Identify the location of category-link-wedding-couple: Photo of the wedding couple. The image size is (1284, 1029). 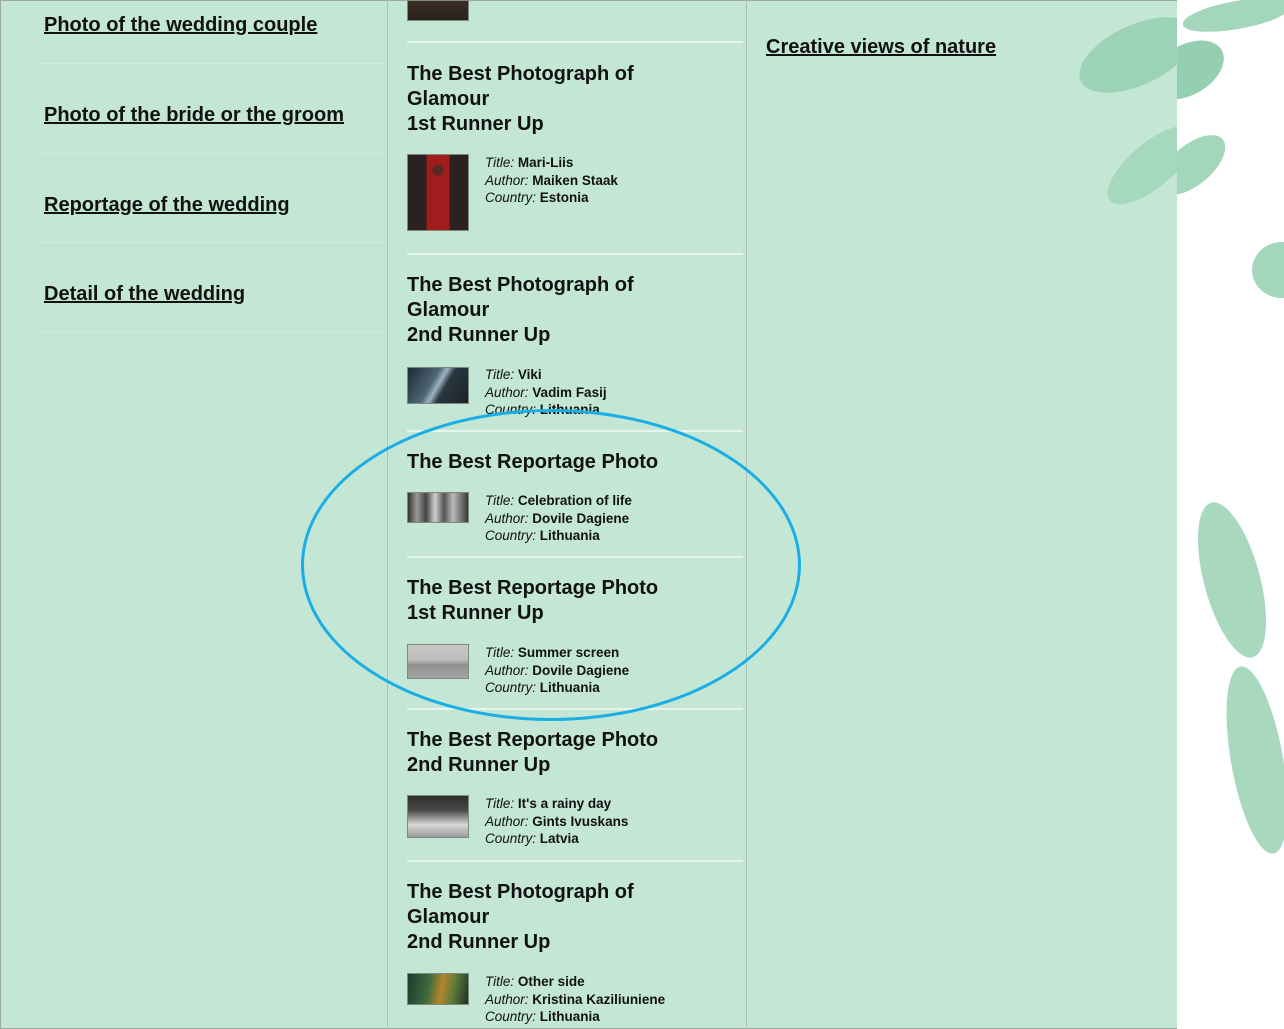
(180, 25).